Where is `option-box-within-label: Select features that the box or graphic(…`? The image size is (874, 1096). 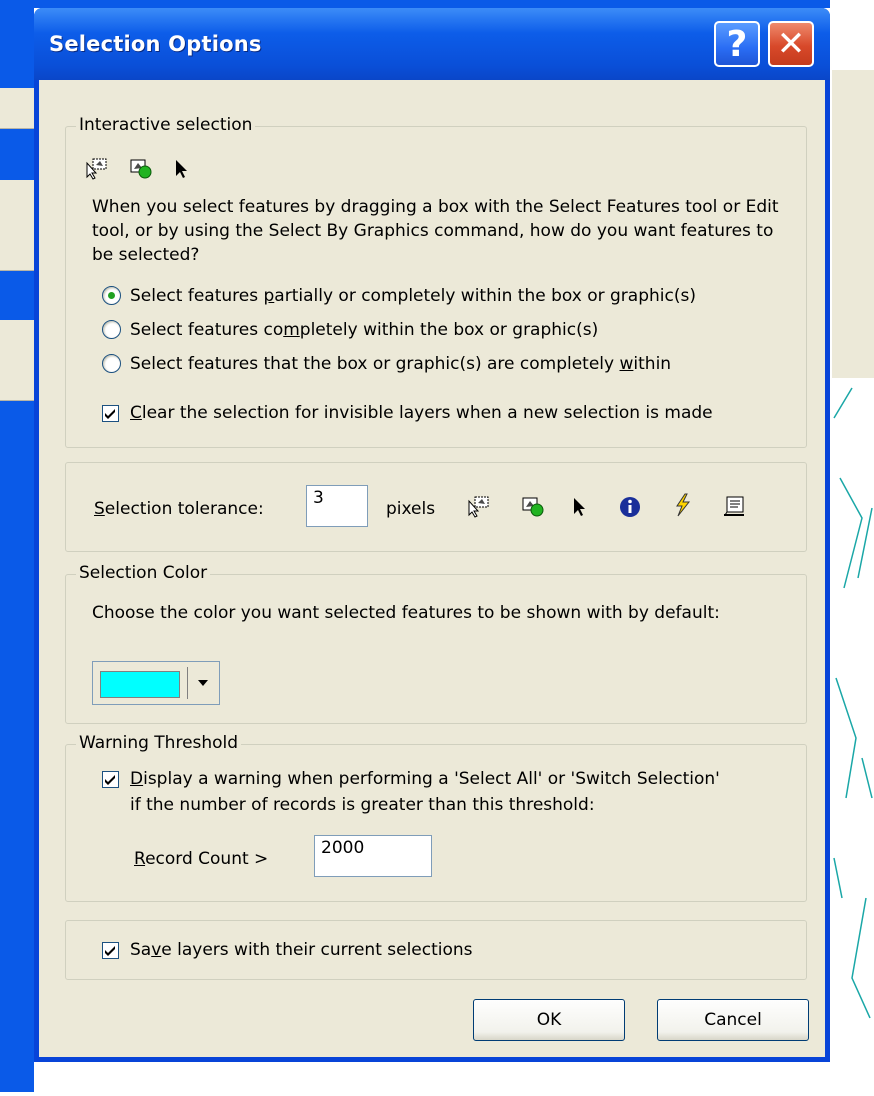
option-box-within-label: Select features that the box or graphic(… is located at coordinates (401, 364).